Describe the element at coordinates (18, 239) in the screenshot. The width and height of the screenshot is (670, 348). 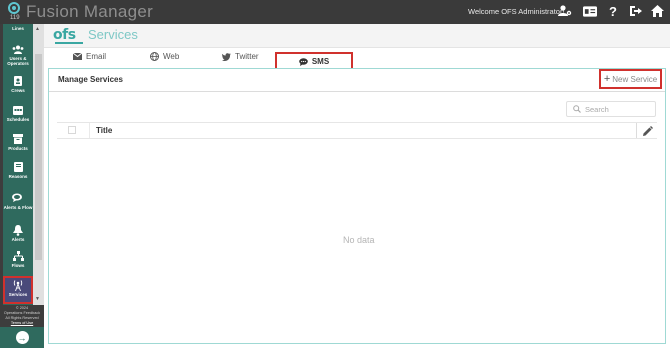
I see `sidebar-item-label: Alerts` at that location.